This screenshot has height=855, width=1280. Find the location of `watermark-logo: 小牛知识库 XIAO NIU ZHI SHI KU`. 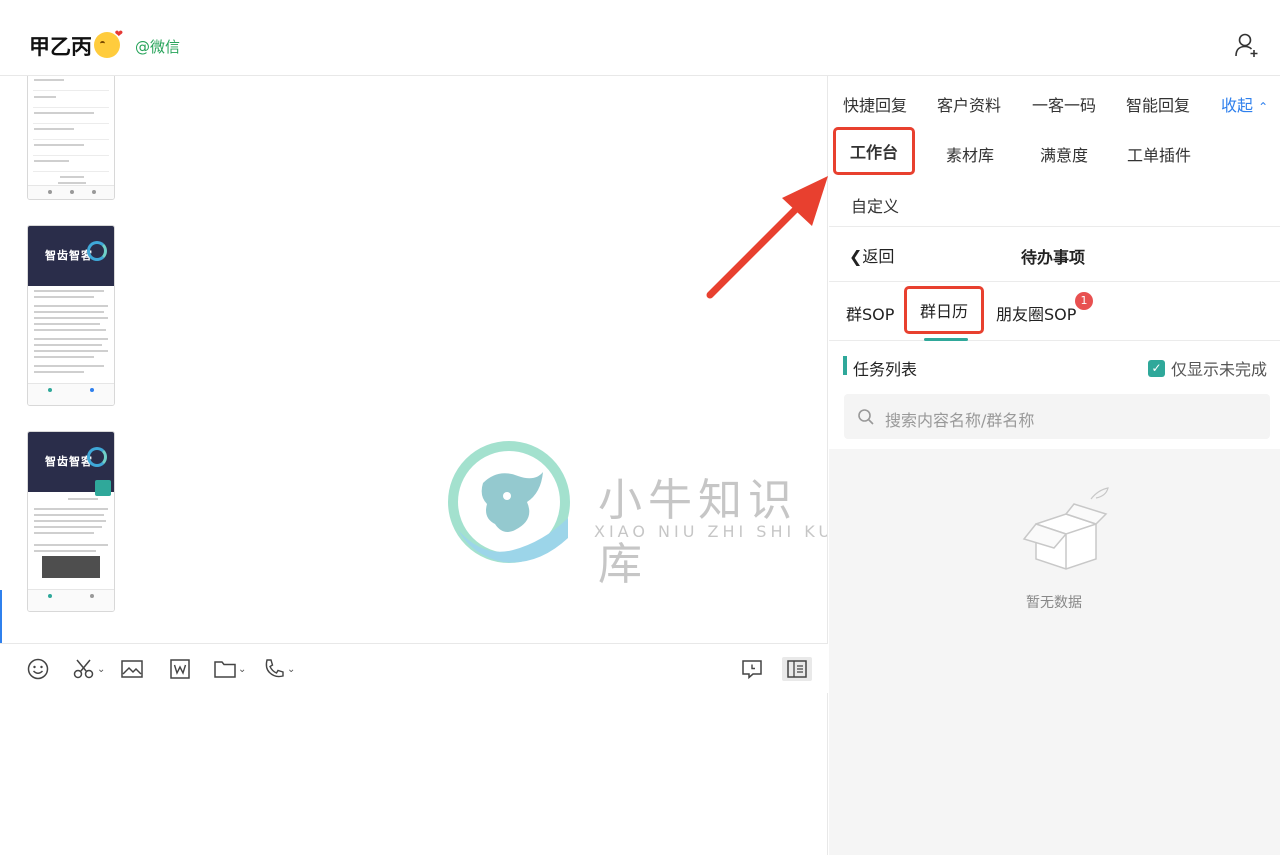

watermark-logo: 小牛知识库 XIAO NIU ZHI SHI KU is located at coordinates (635, 514).